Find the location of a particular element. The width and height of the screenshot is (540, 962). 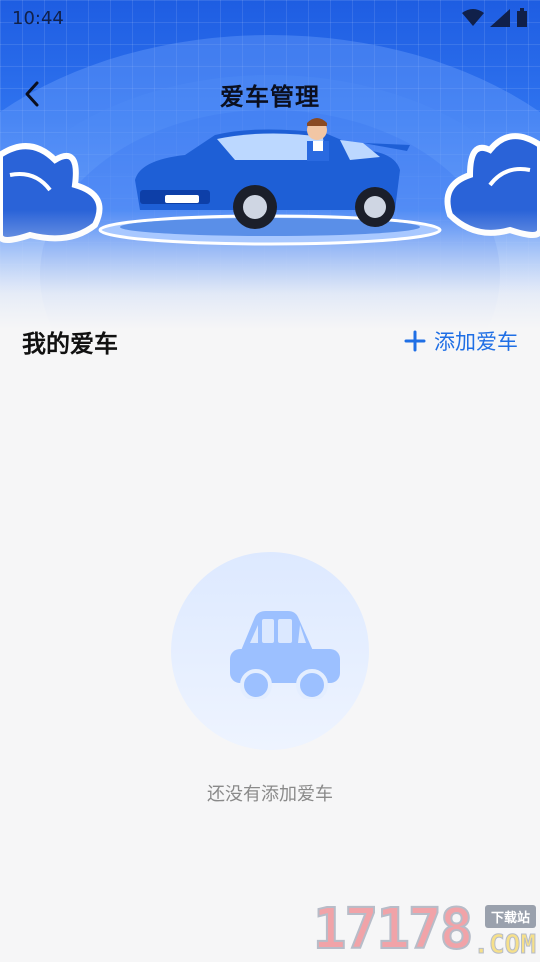

site-watermark: 17178 下载站 .COM is located at coordinates (424, 929).